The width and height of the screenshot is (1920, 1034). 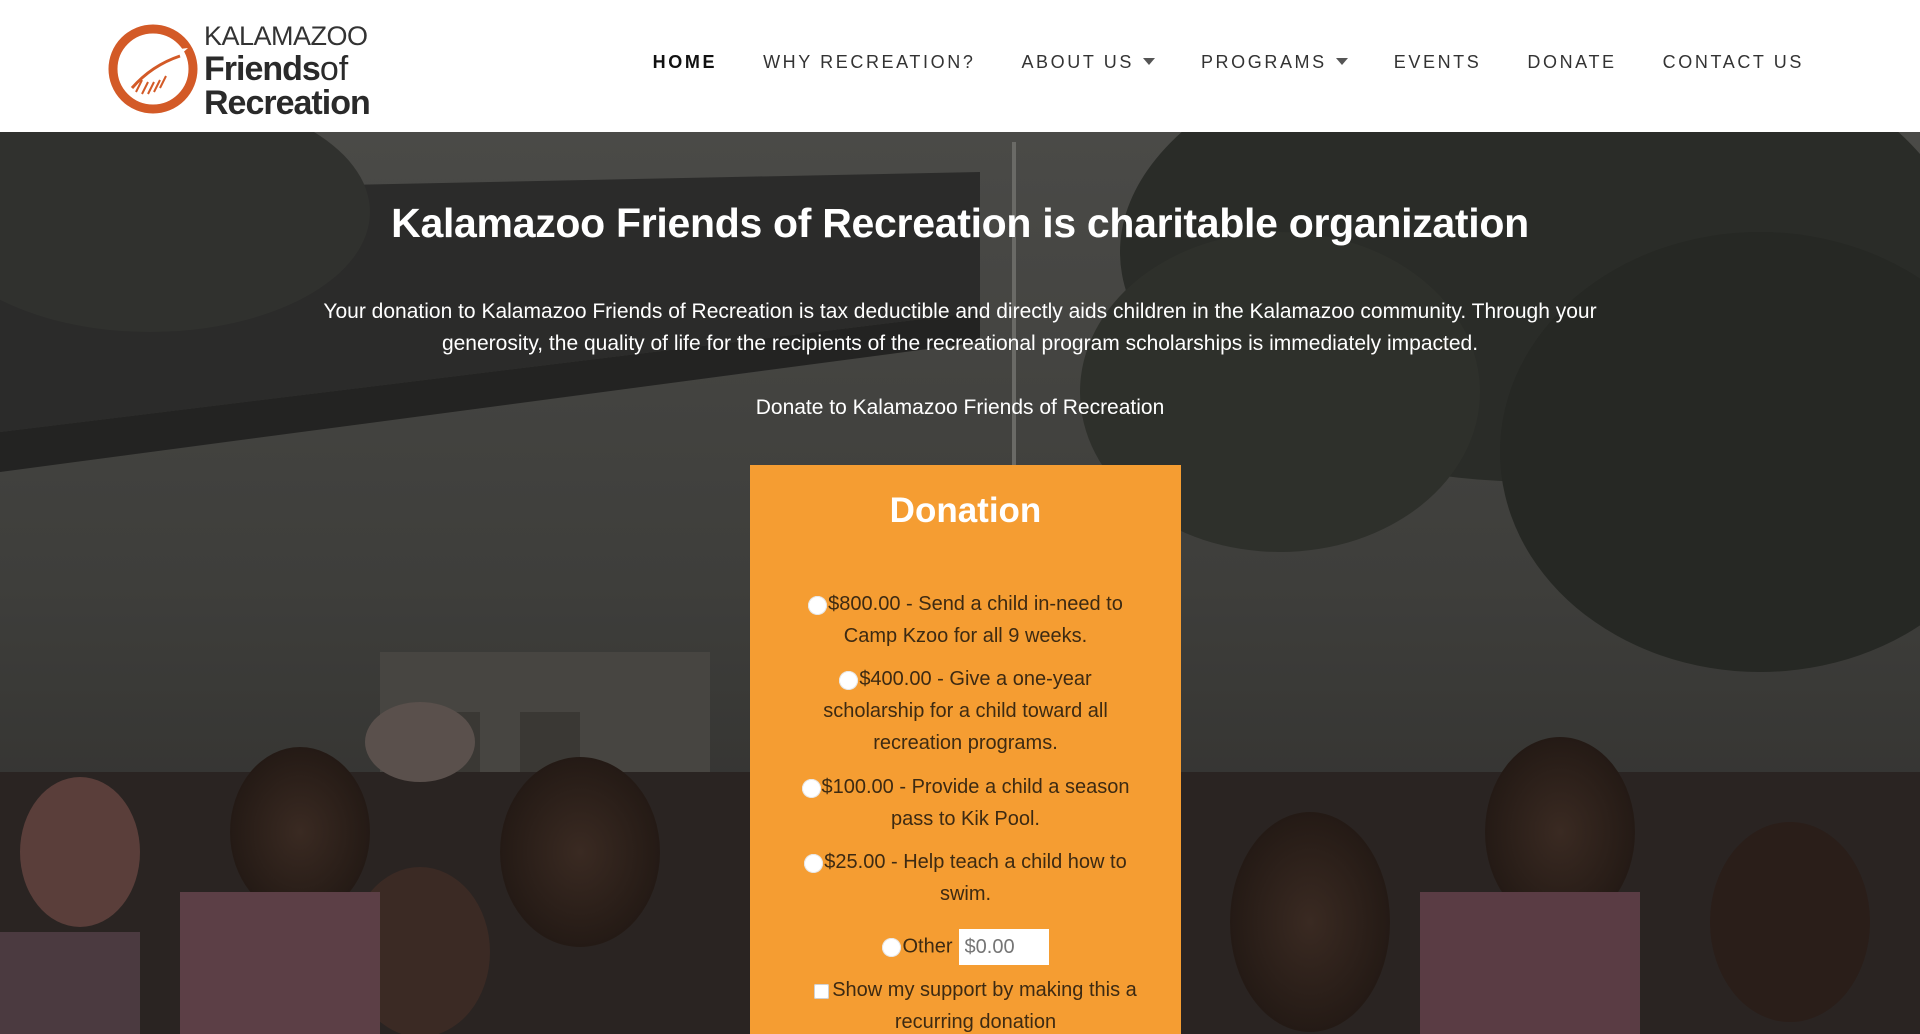 What do you see at coordinates (1077, 62) in the screenshot?
I see `nav-about-us-label: ABOUT US` at bounding box center [1077, 62].